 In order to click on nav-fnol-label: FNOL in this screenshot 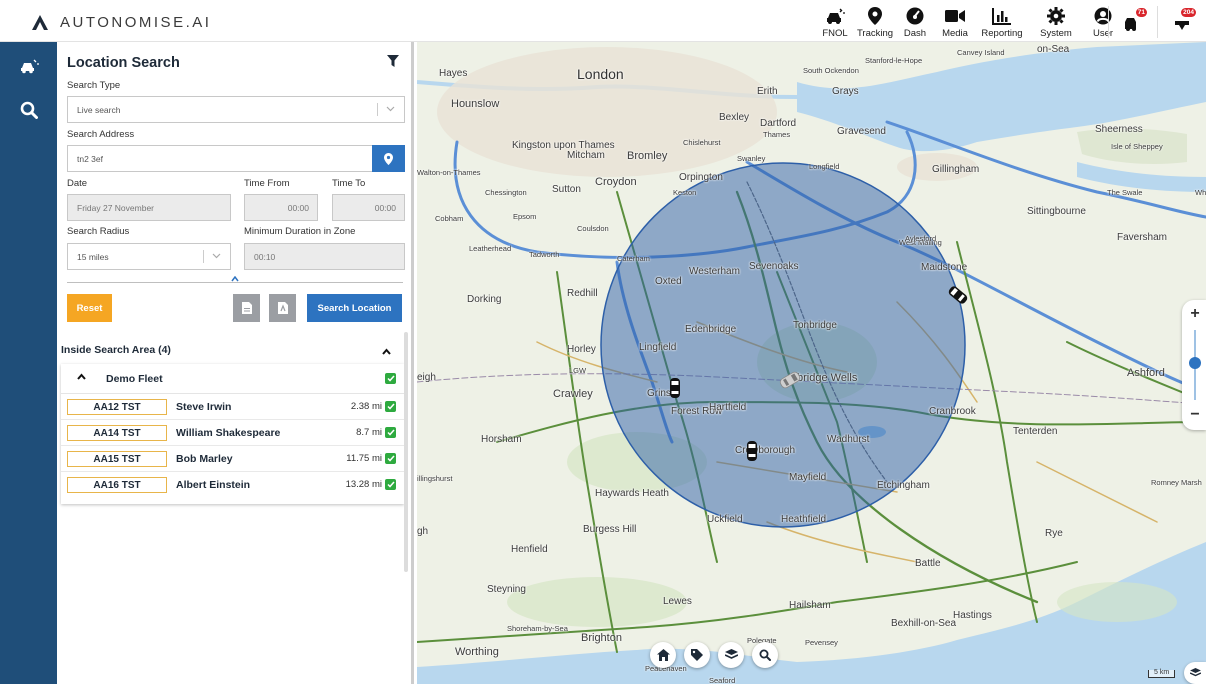, I will do `click(835, 33)`.